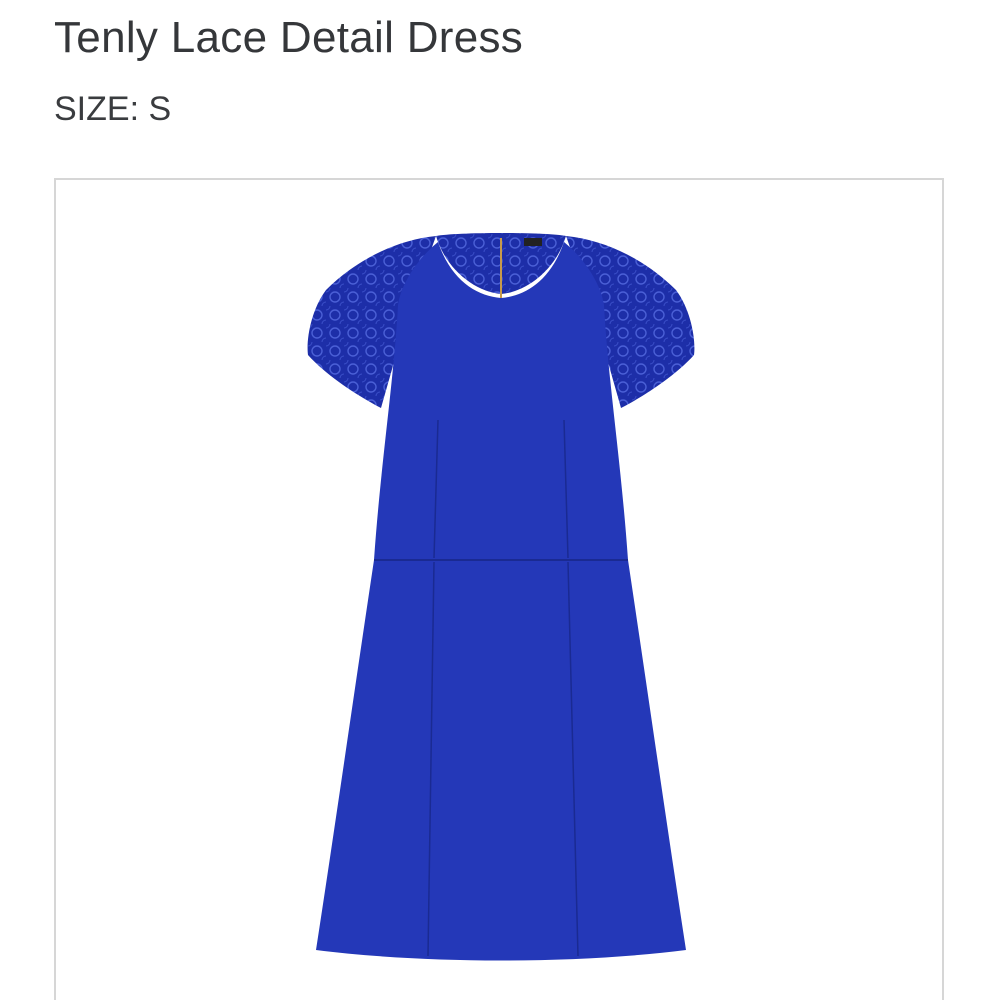 This screenshot has width=1000, height=1000. I want to click on size-value: S, so click(160, 109).